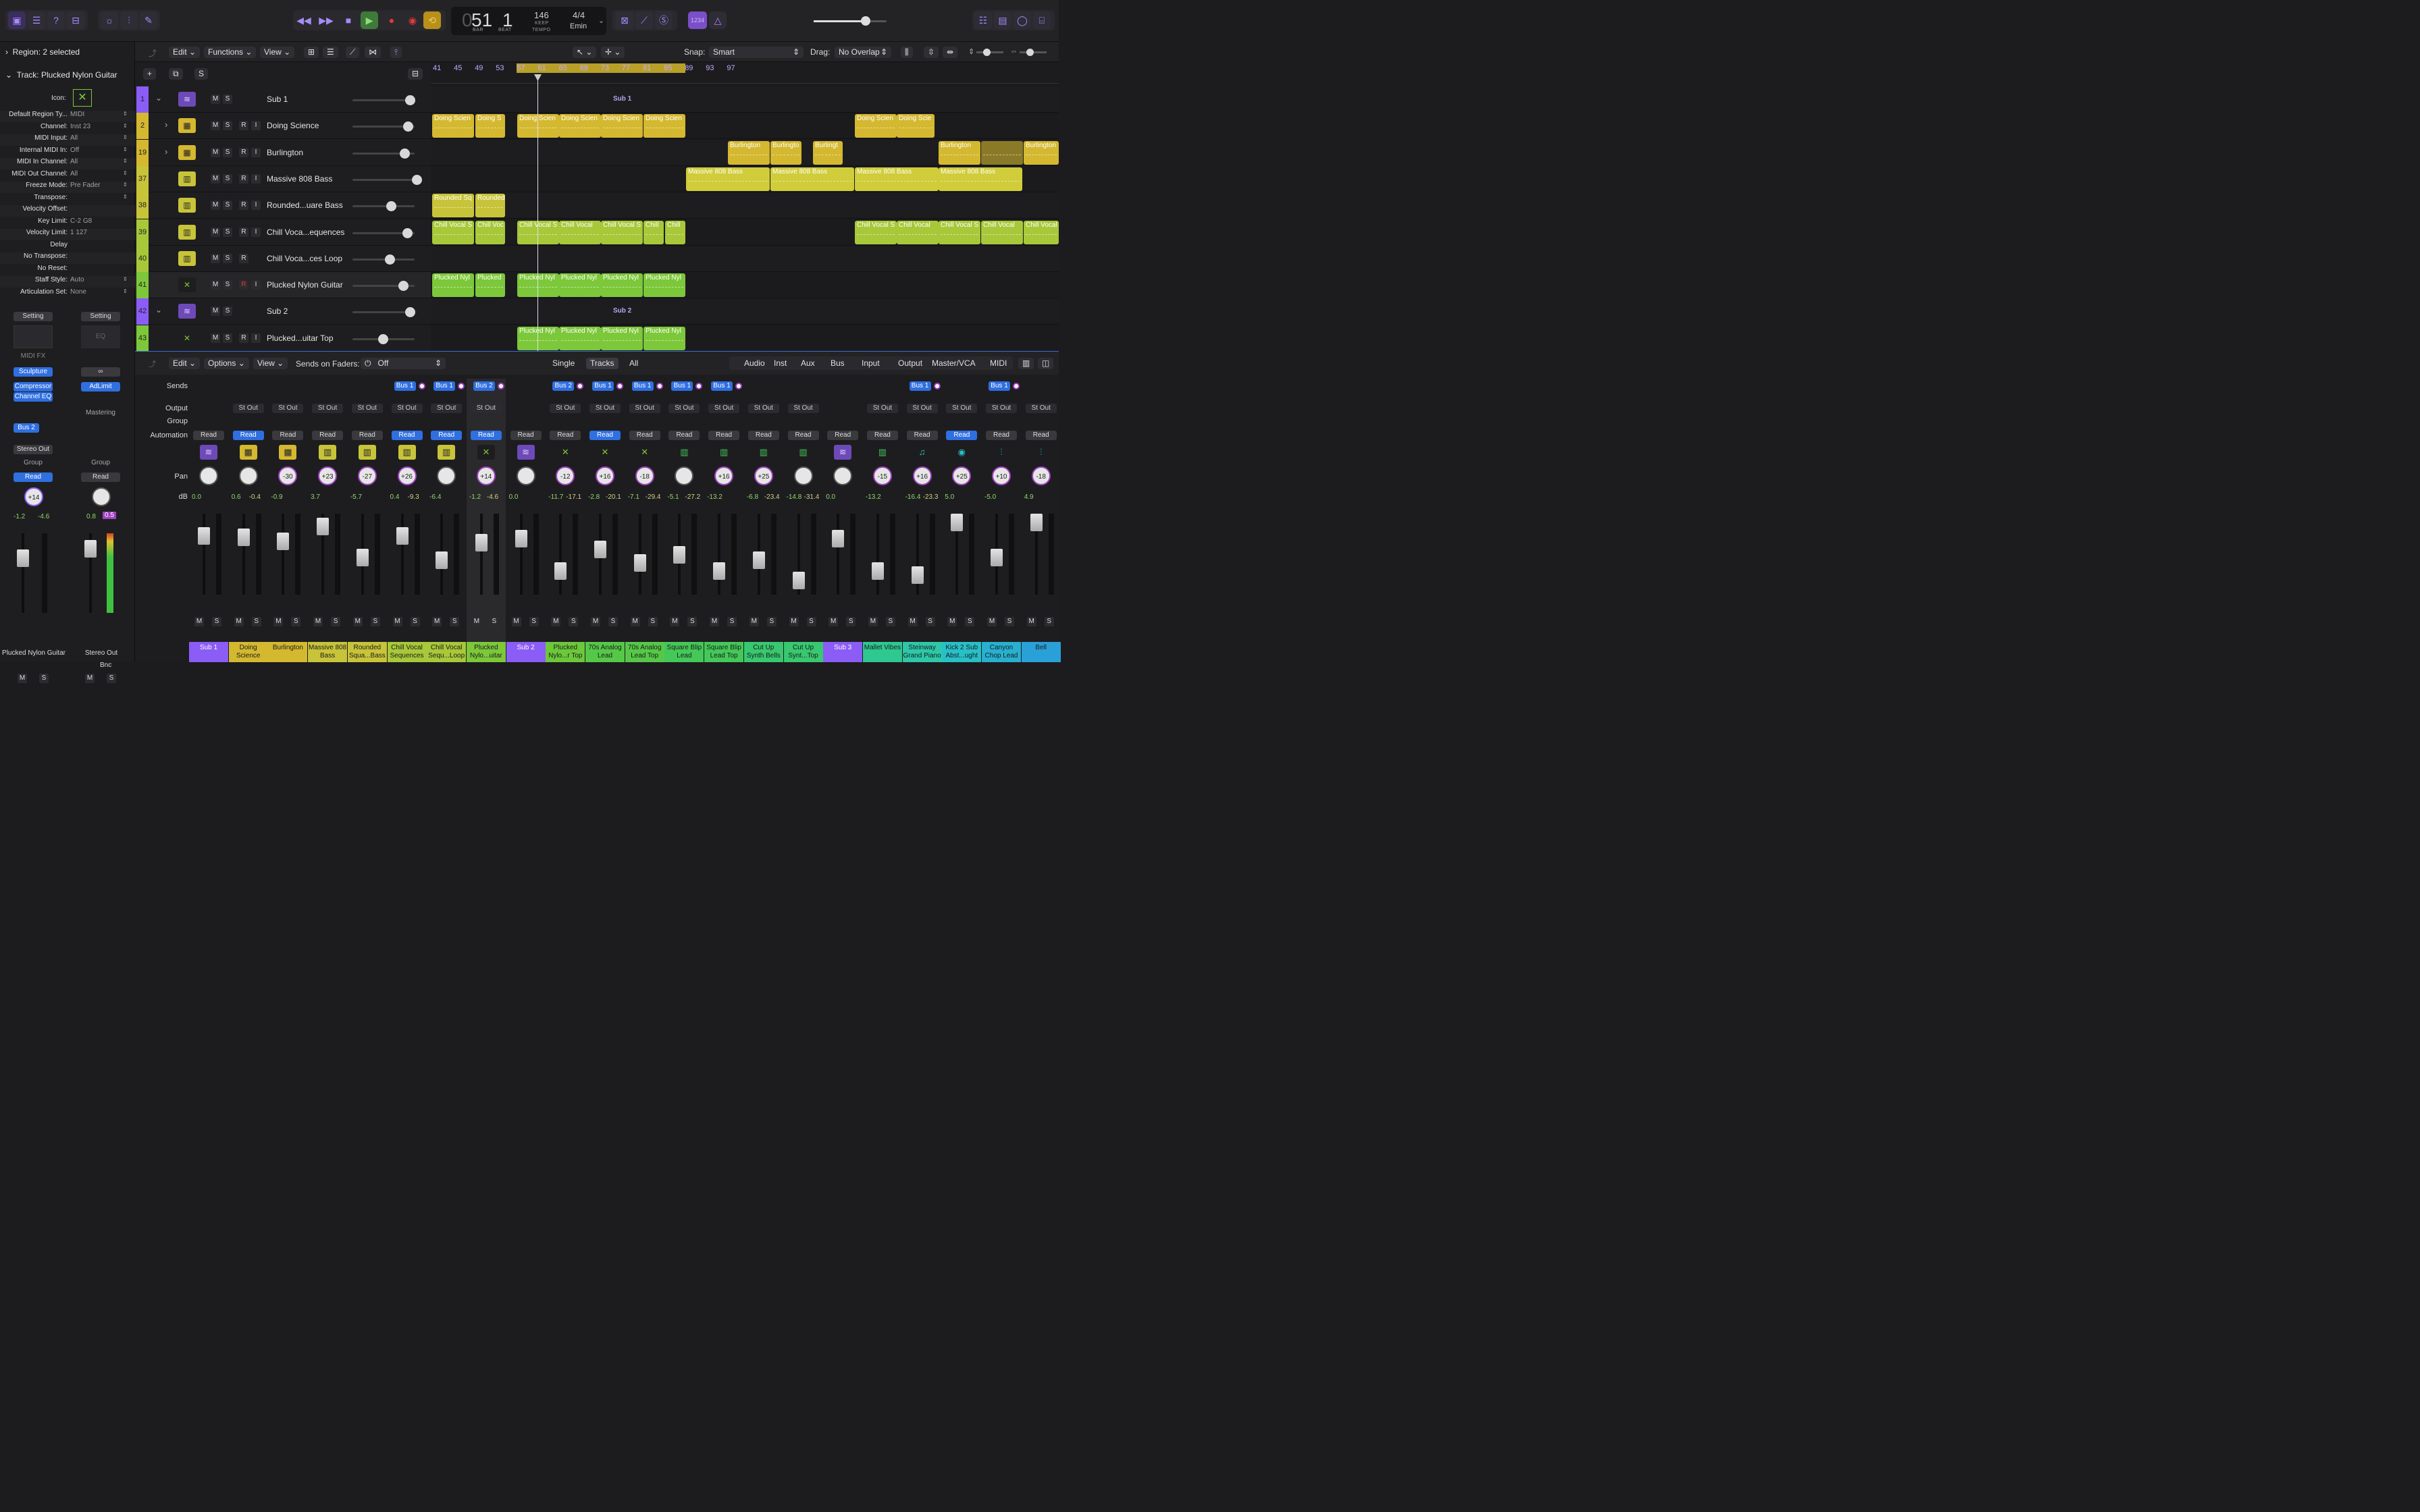 This screenshot has width=2420, height=1512. What do you see at coordinates (105, 665) in the screenshot?
I see `bounce-button: Bnc` at bounding box center [105, 665].